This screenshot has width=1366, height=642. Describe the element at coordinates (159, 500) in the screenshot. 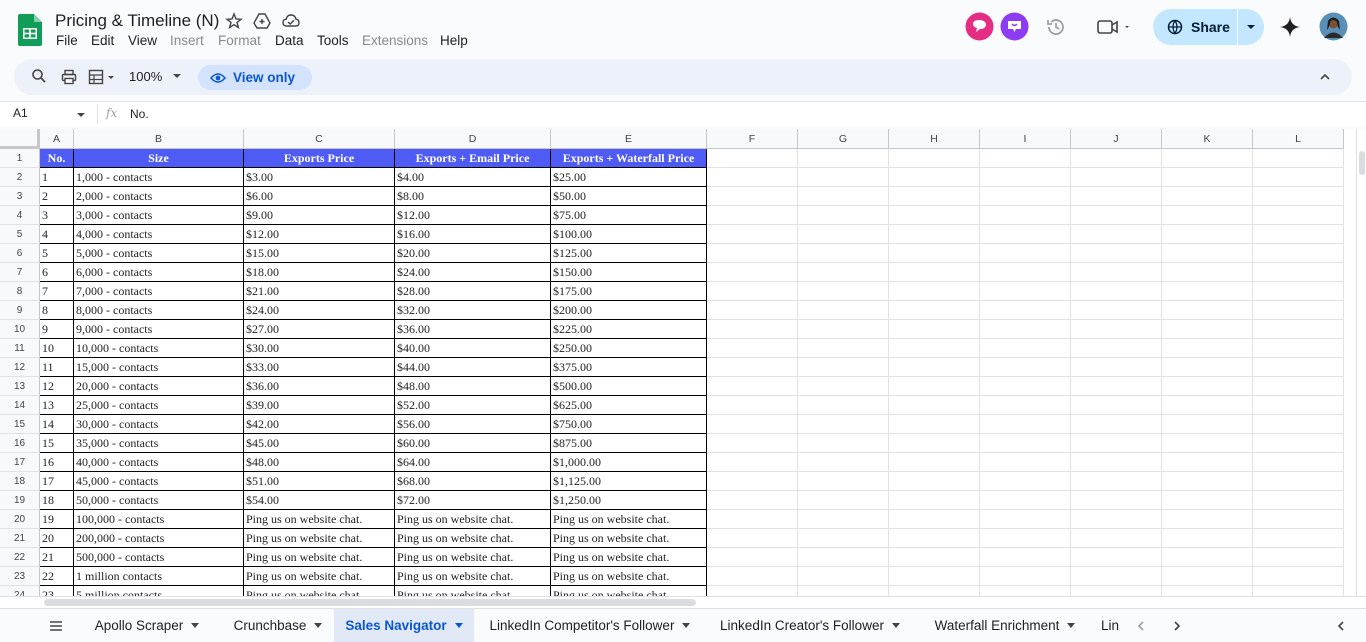

I see `table-cell: 50,000 - contacts` at that location.